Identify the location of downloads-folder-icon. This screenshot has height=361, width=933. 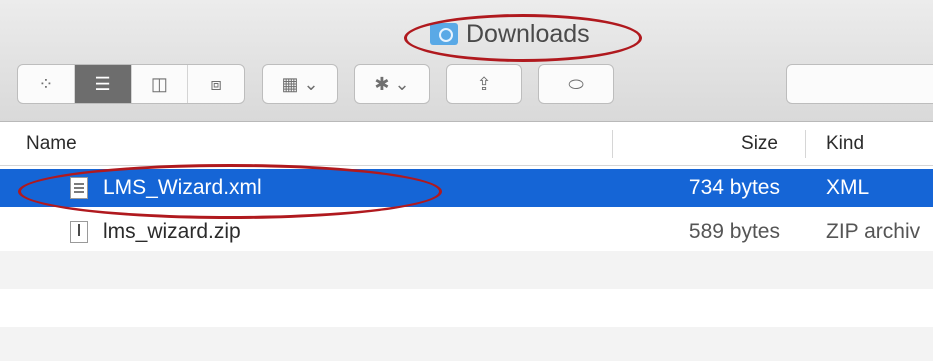
(444, 34).